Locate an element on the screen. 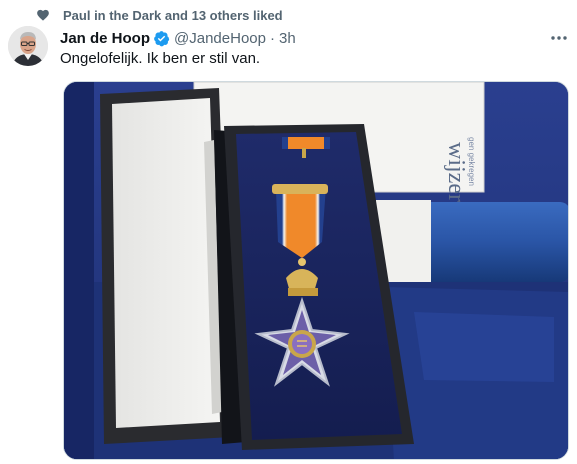  display-name: Jan de Hoop is located at coordinates (105, 38).